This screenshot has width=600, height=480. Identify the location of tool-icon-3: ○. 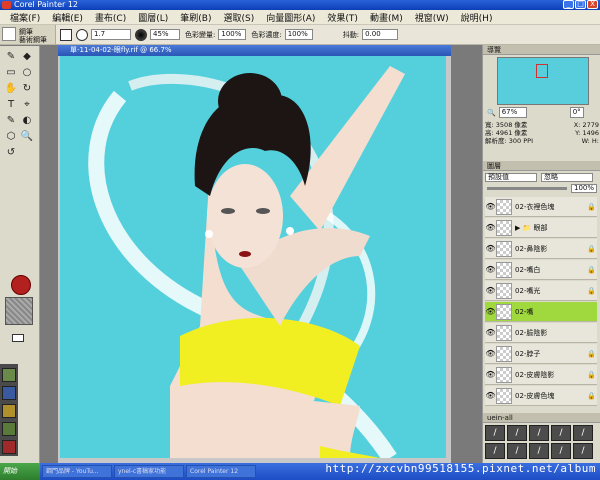
(27, 73).